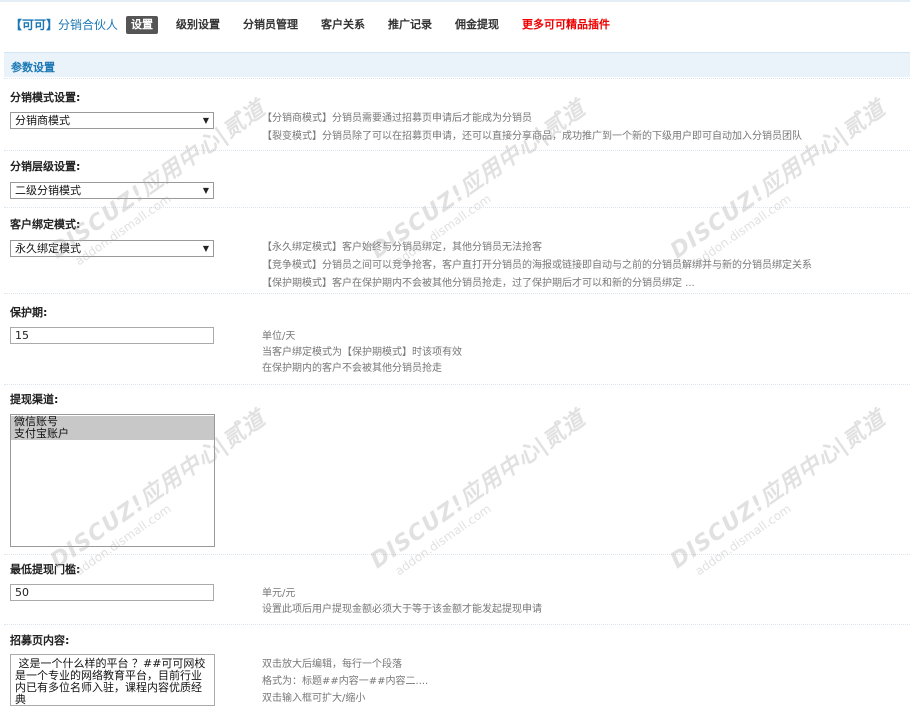 The image size is (910, 706). Describe the element at coordinates (48, 248) in the screenshot. I see `select-value: 永久绑定模式` at that location.